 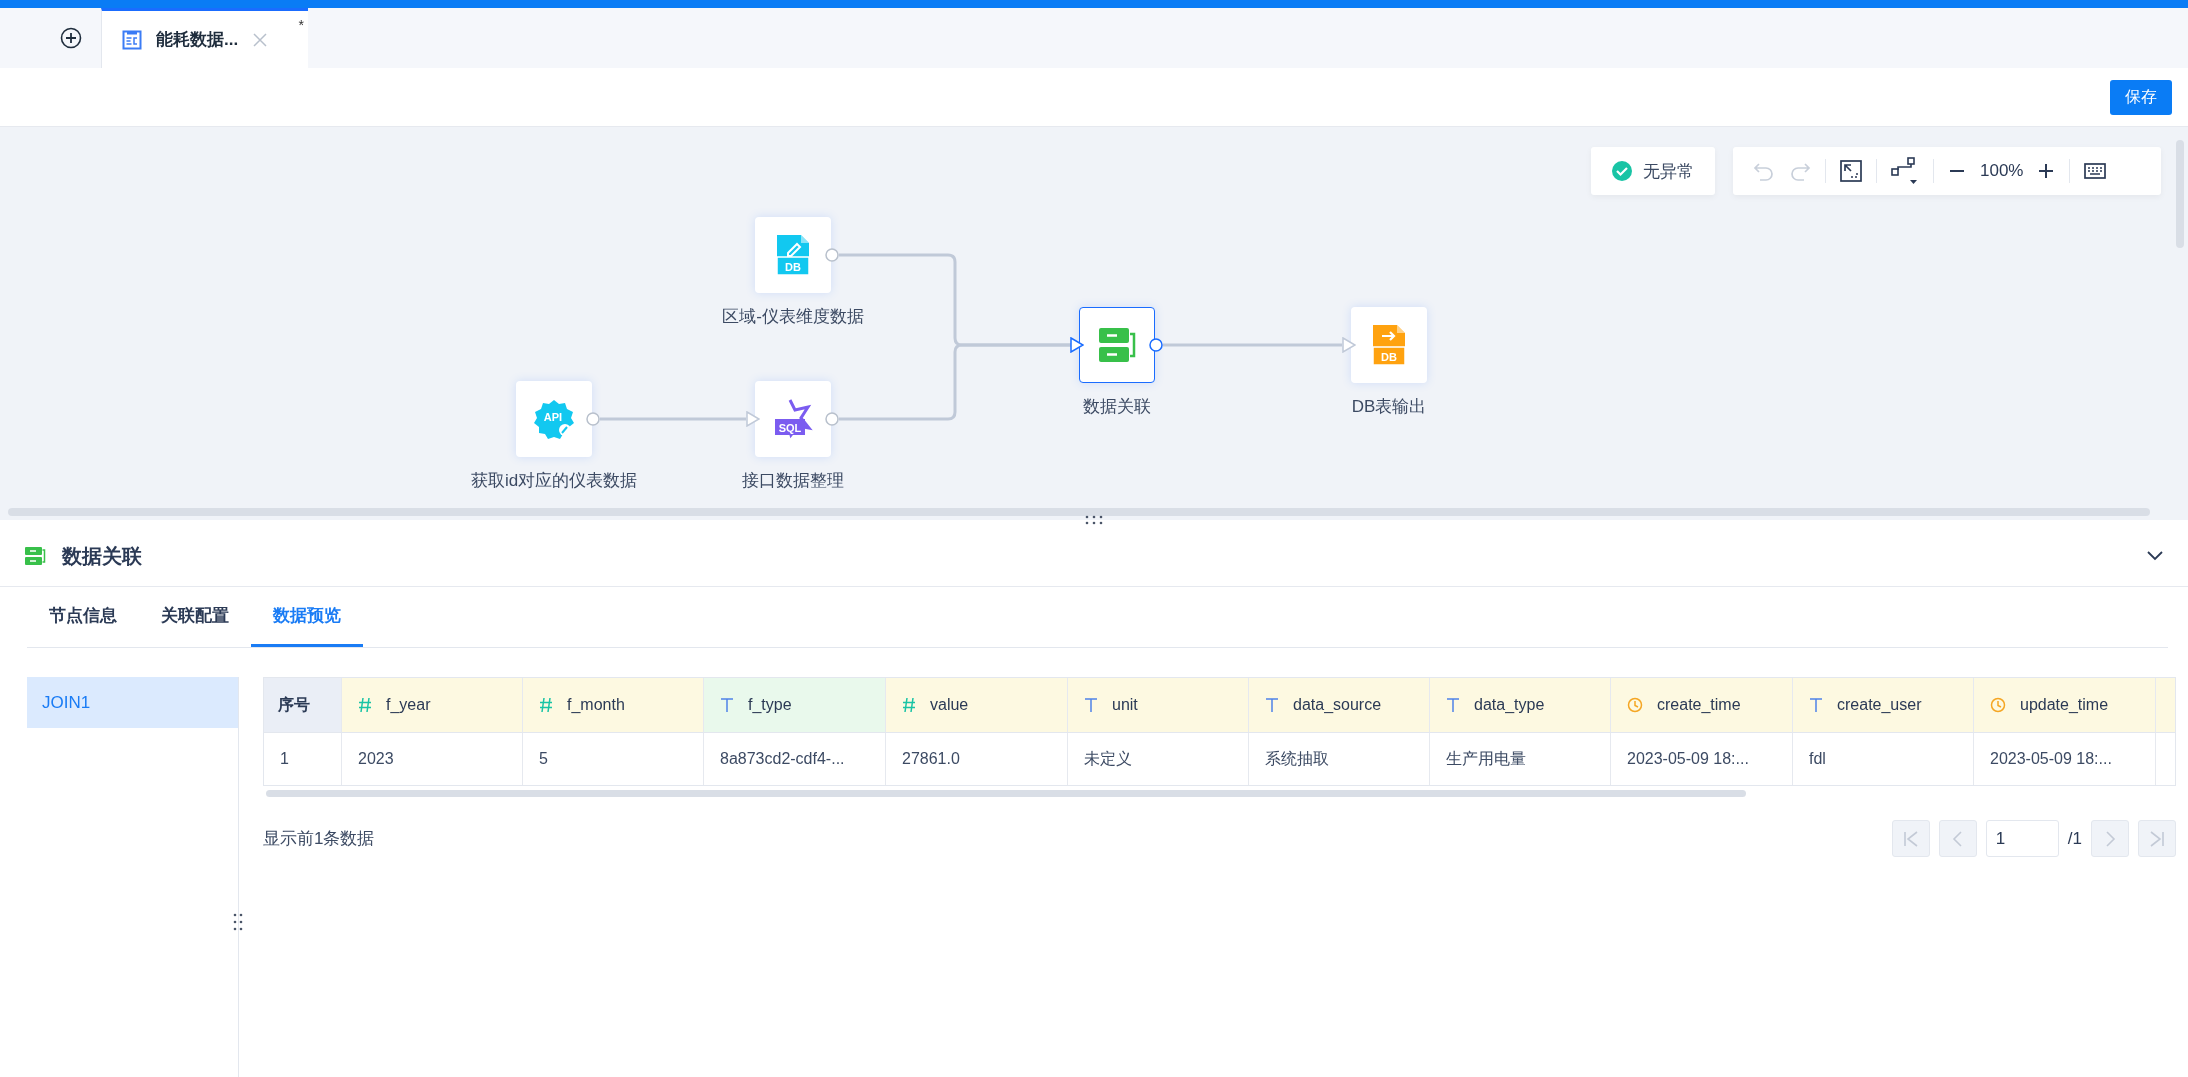 What do you see at coordinates (1117, 407) in the screenshot?
I see `node-label: 数据关联` at bounding box center [1117, 407].